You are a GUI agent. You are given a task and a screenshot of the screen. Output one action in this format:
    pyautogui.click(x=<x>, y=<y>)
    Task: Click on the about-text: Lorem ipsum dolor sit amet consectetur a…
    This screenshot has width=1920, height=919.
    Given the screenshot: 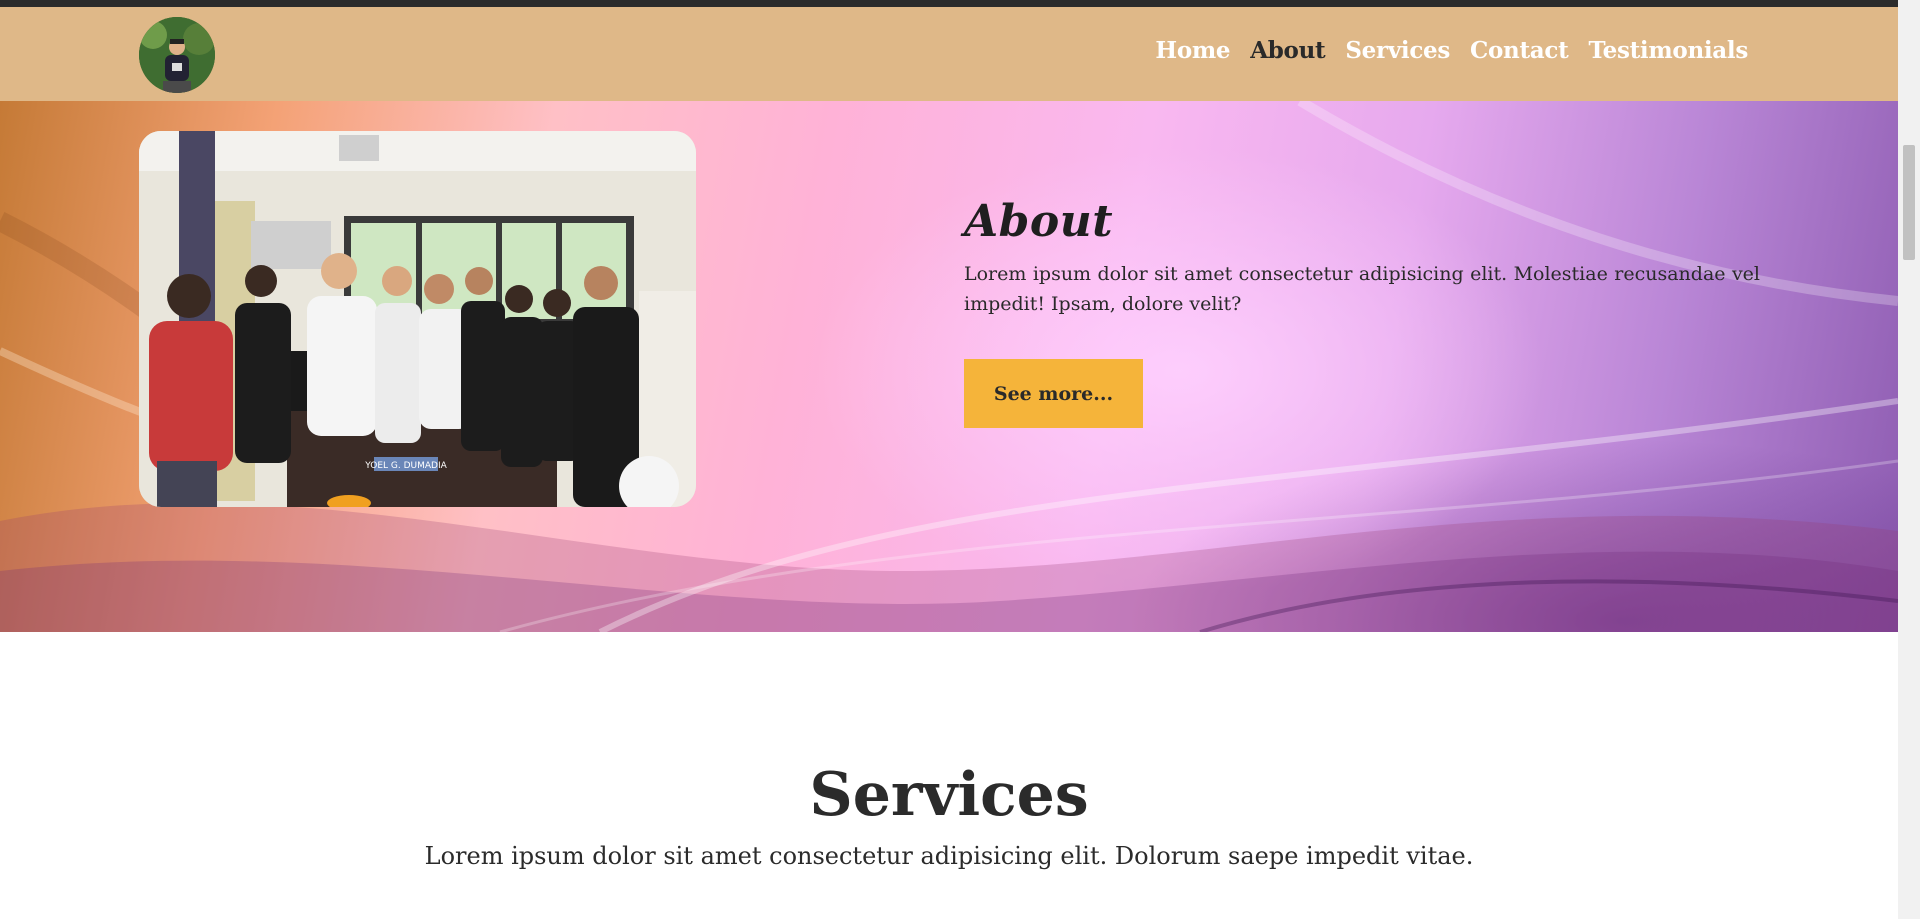 What is the action you would take?
    pyautogui.click(x=1362, y=289)
    